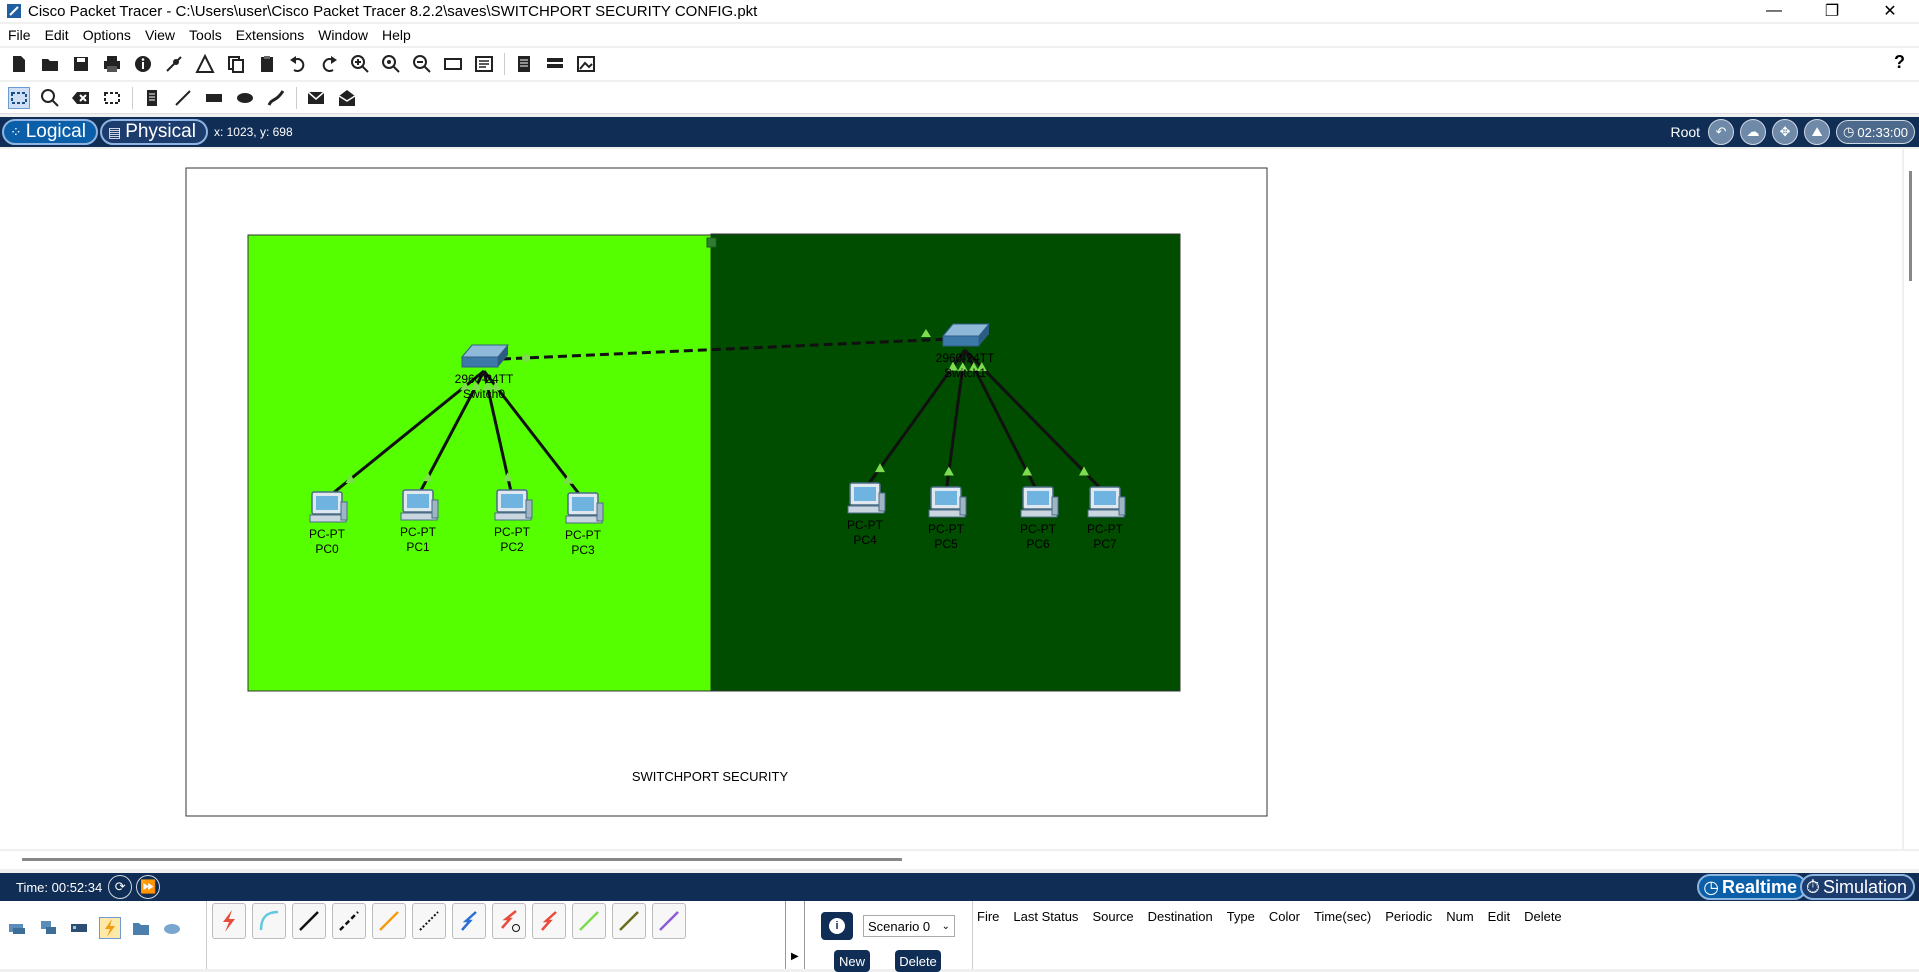 This screenshot has width=1919, height=972. I want to click on auto-connection-icon, so click(229, 921).